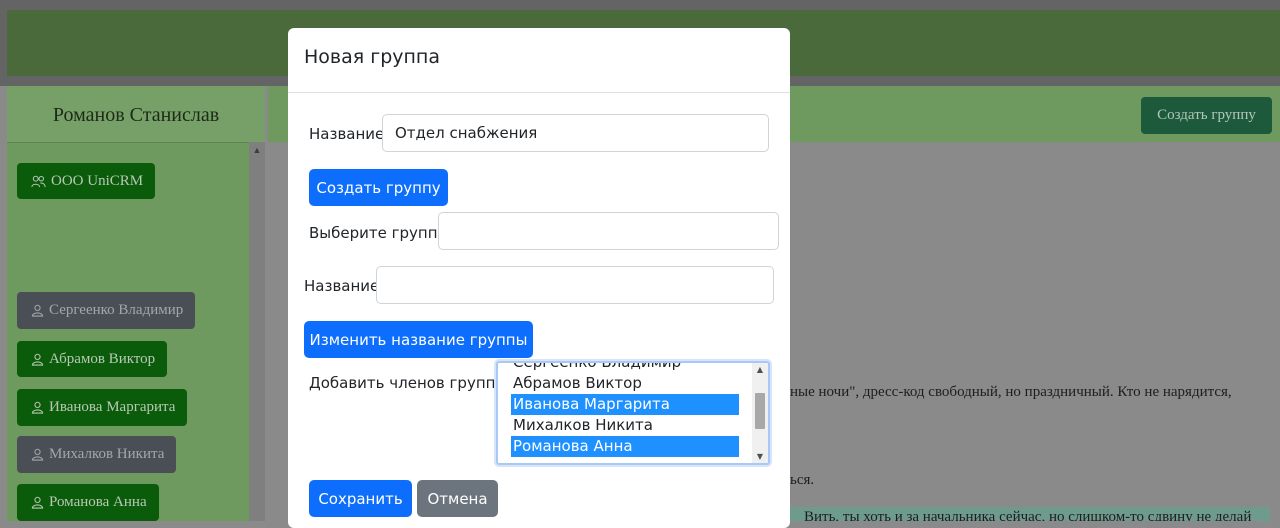 This screenshot has height=528, width=1280. Describe the element at coordinates (625, 368) in the screenshot. I see `listbox-option: Сергеенко Владимир` at that location.